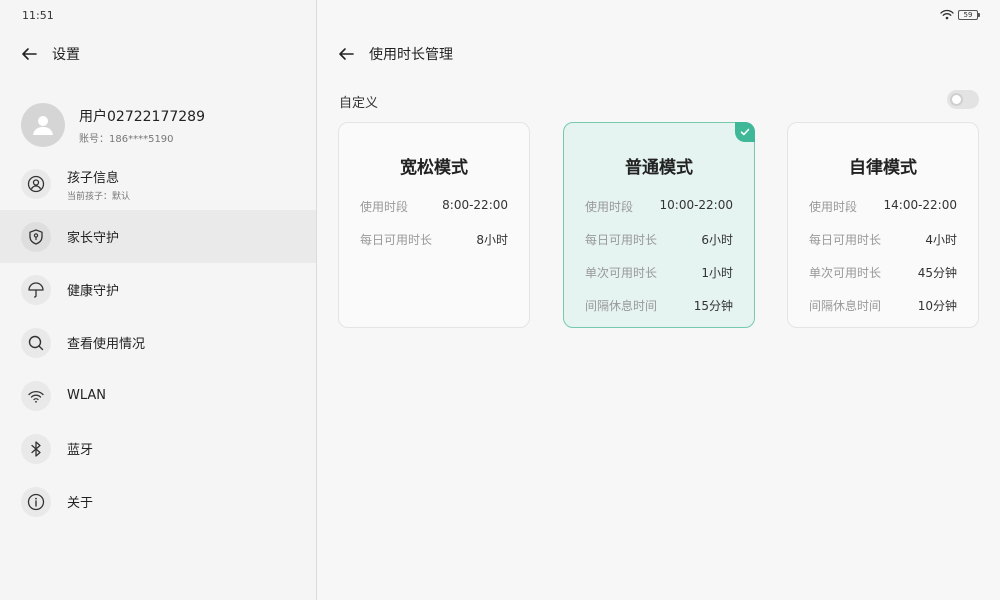 The image size is (1000, 600). Describe the element at coordinates (80, 450) in the screenshot. I see `sidebar-item-label: 蓝牙` at that location.